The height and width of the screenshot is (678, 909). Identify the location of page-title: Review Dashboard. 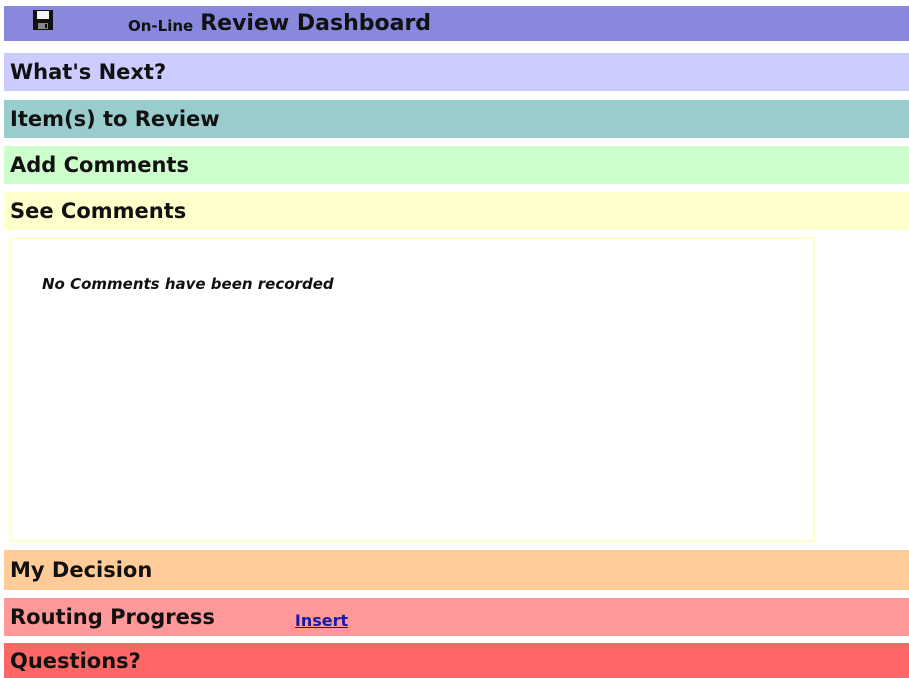
(316, 23).